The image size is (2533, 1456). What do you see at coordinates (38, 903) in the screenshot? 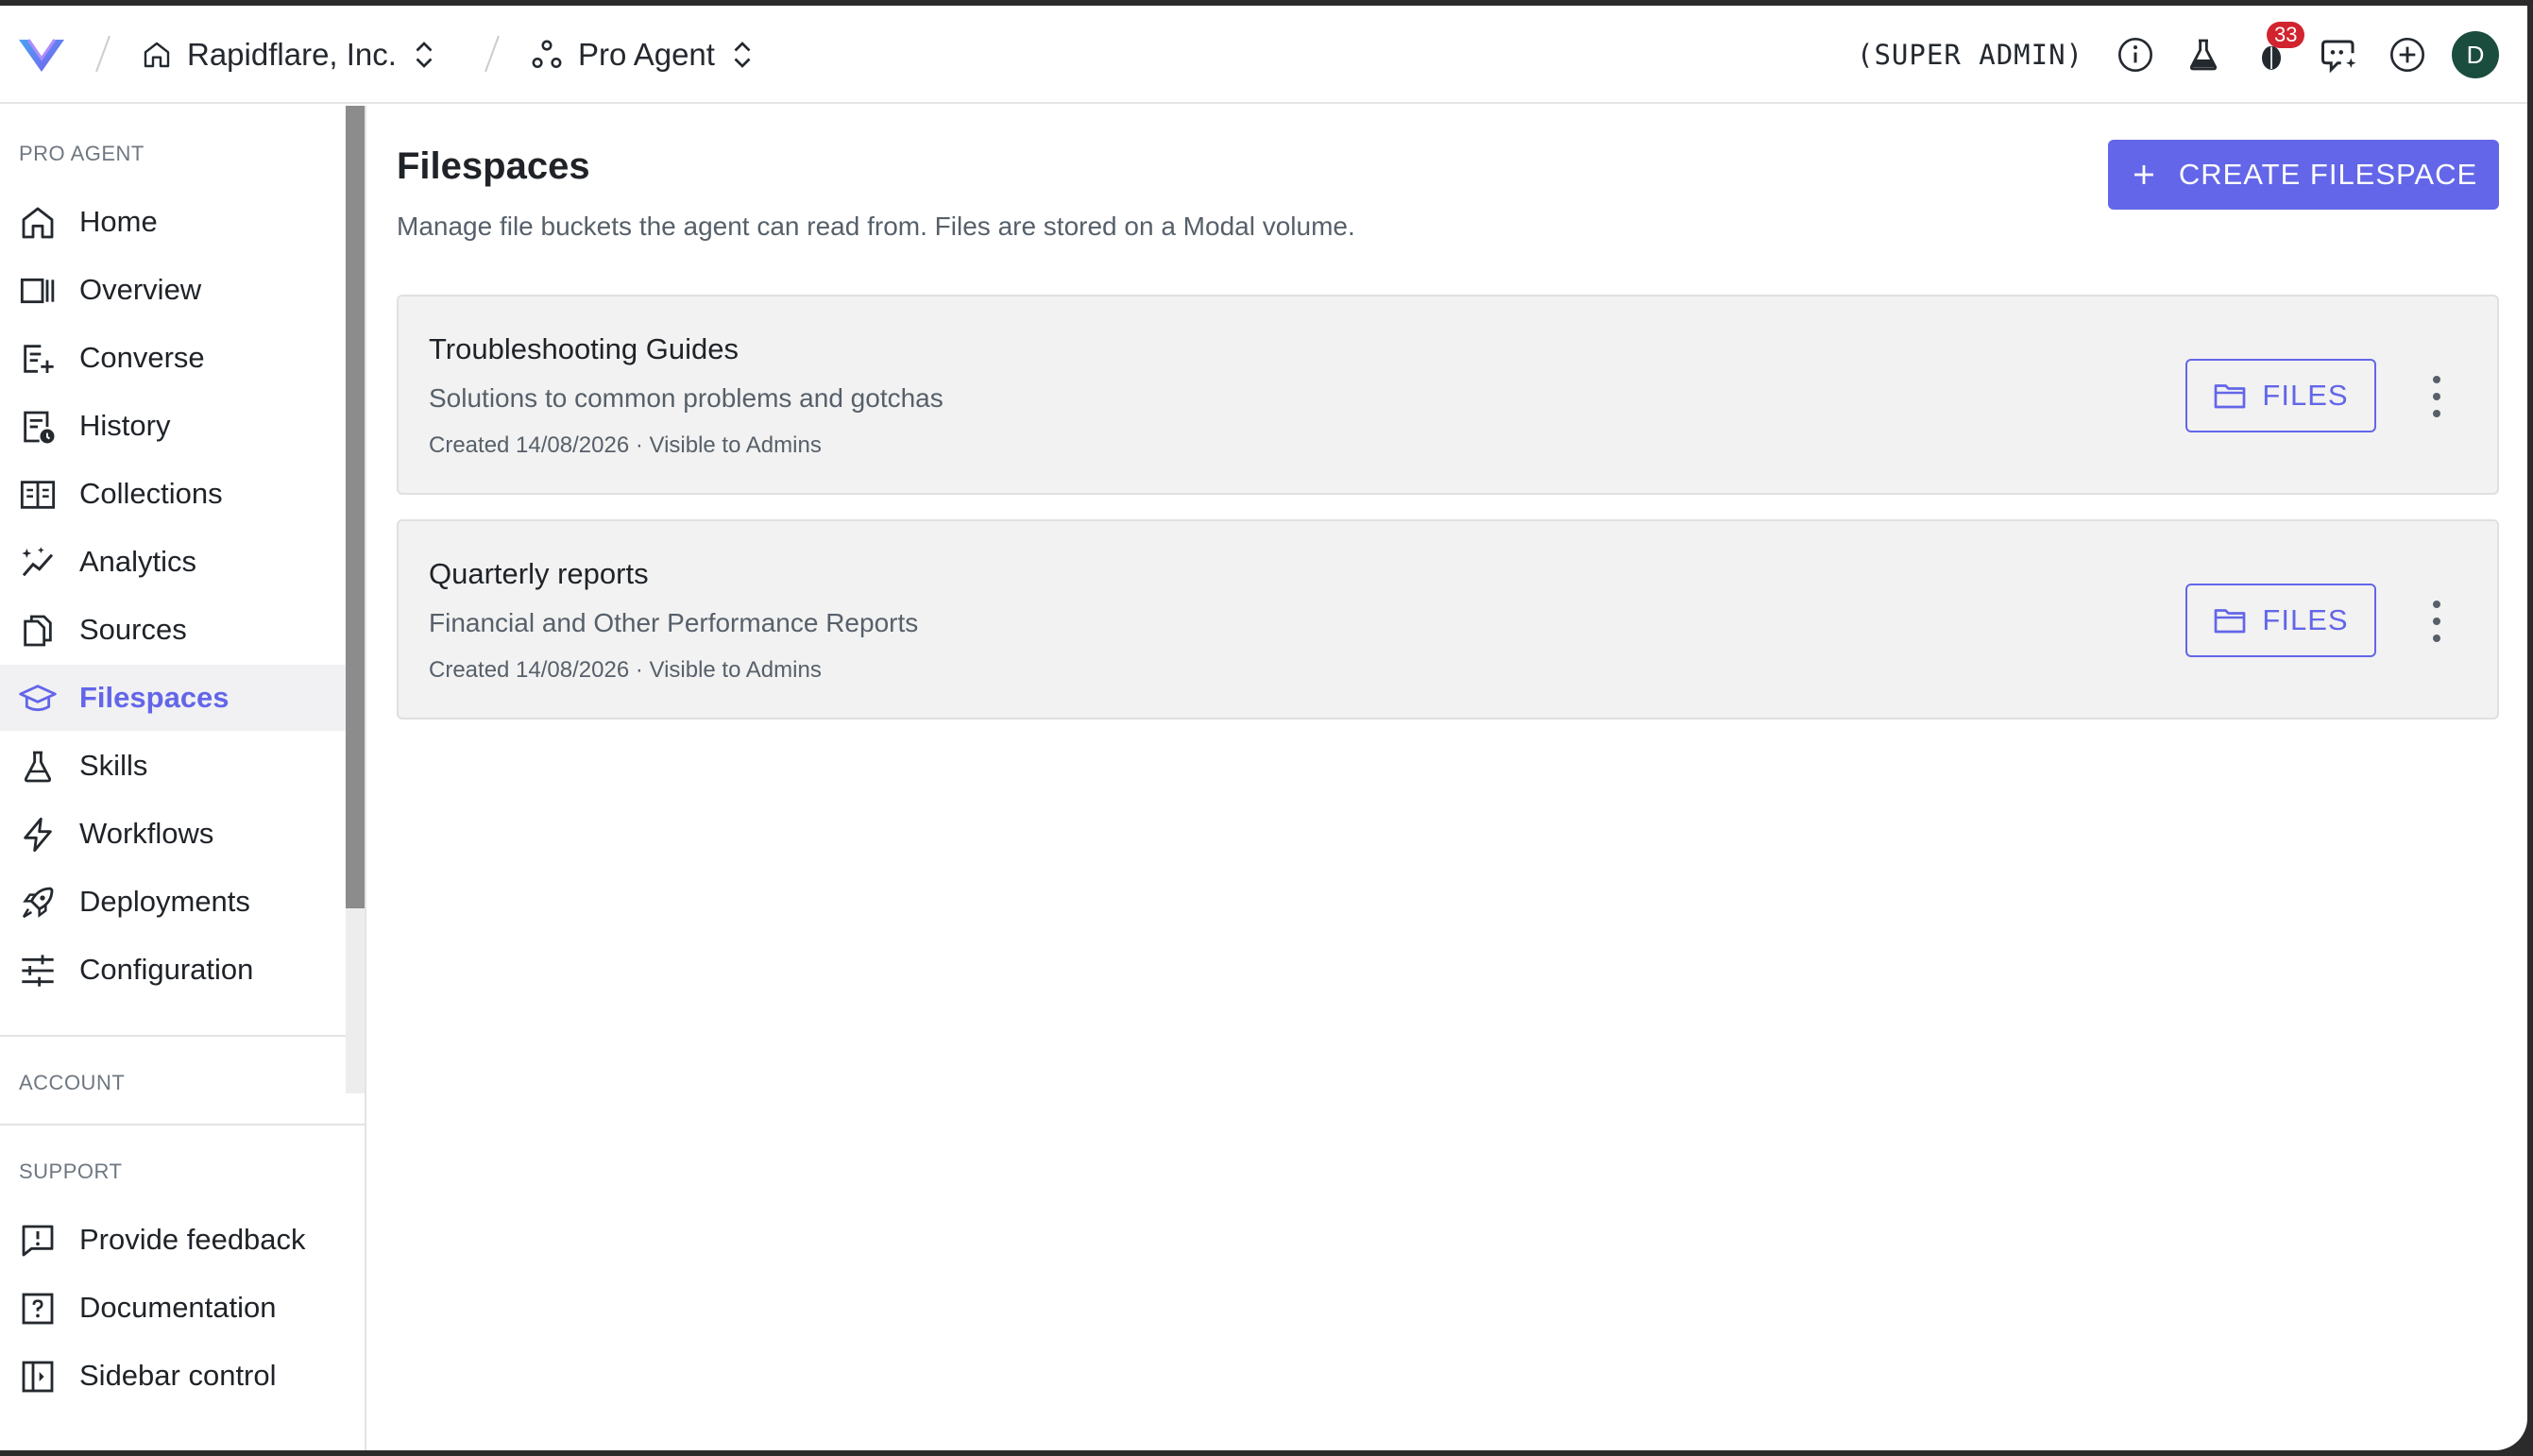
I see `rocket-icon` at bounding box center [38, 903].